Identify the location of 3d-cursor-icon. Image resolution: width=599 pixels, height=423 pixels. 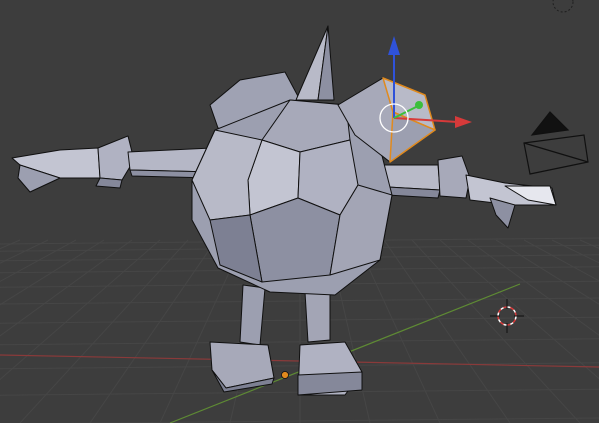
(507, 316).